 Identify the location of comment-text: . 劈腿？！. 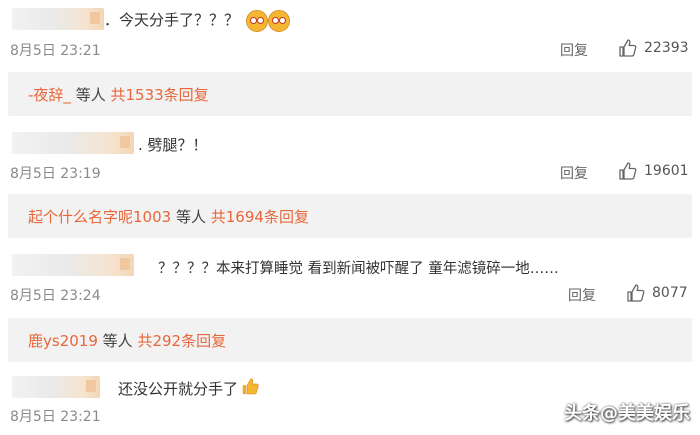
(173, 145).